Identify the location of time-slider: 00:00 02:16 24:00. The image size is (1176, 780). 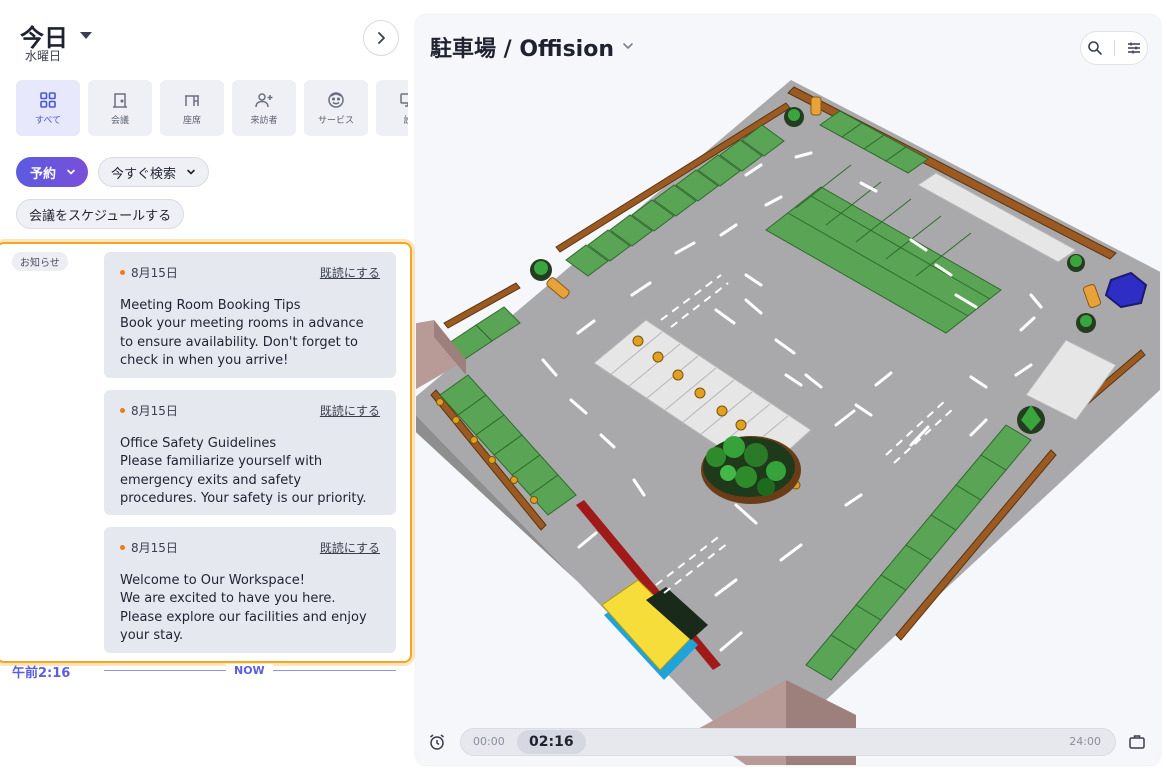
(788, 742).